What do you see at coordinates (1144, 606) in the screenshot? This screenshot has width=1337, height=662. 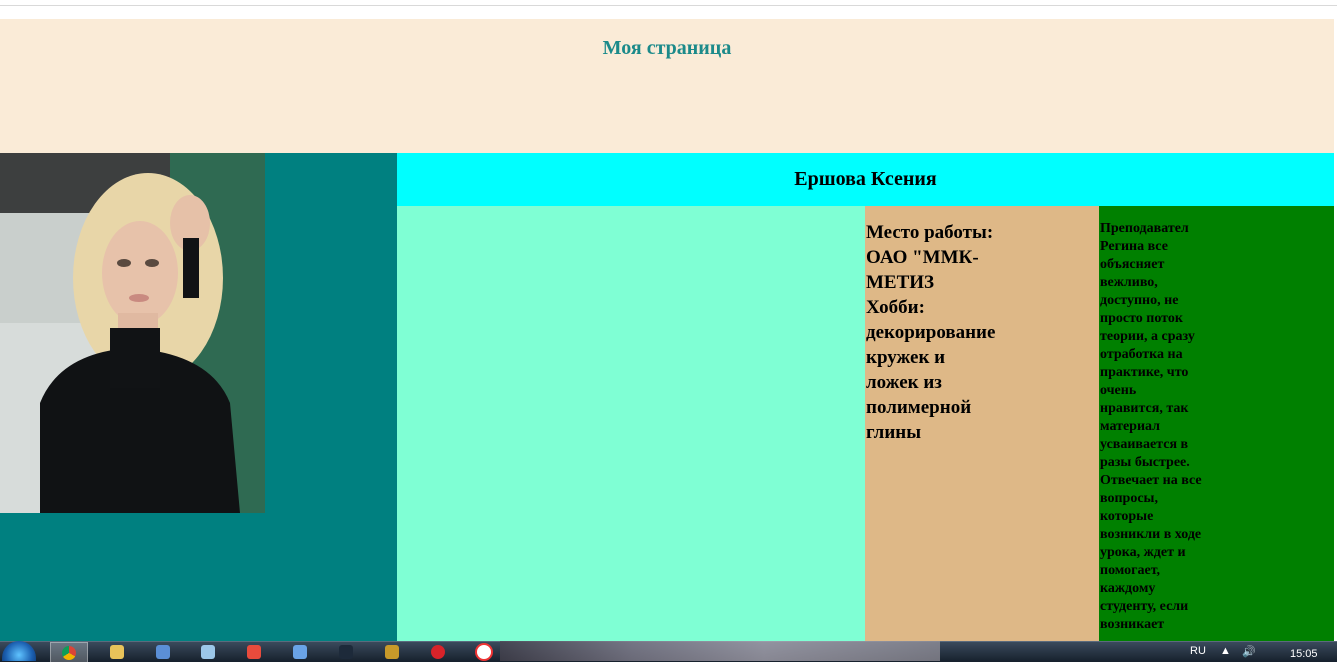 I see `review-line: студенту, если` at bounding box center [1144, 606].